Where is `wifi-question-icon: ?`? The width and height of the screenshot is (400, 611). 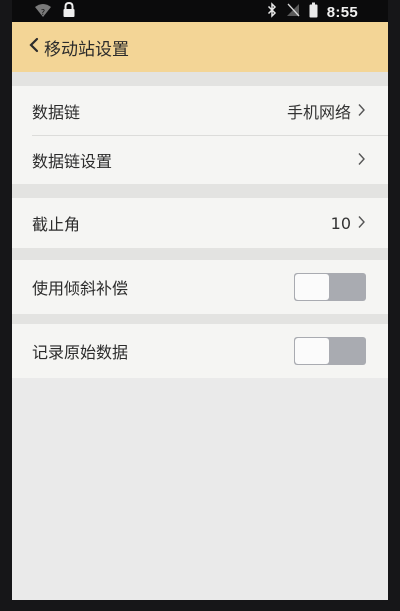 wifi-question-icon: ? is located at coordinates (43, 12).